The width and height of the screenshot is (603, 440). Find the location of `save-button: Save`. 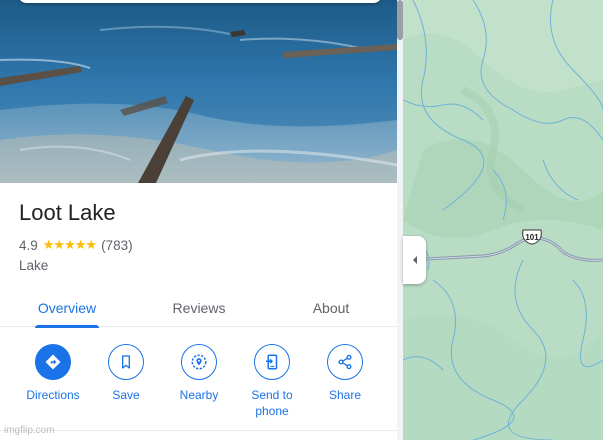

save-button: Save is located at coordinates (126, 373).